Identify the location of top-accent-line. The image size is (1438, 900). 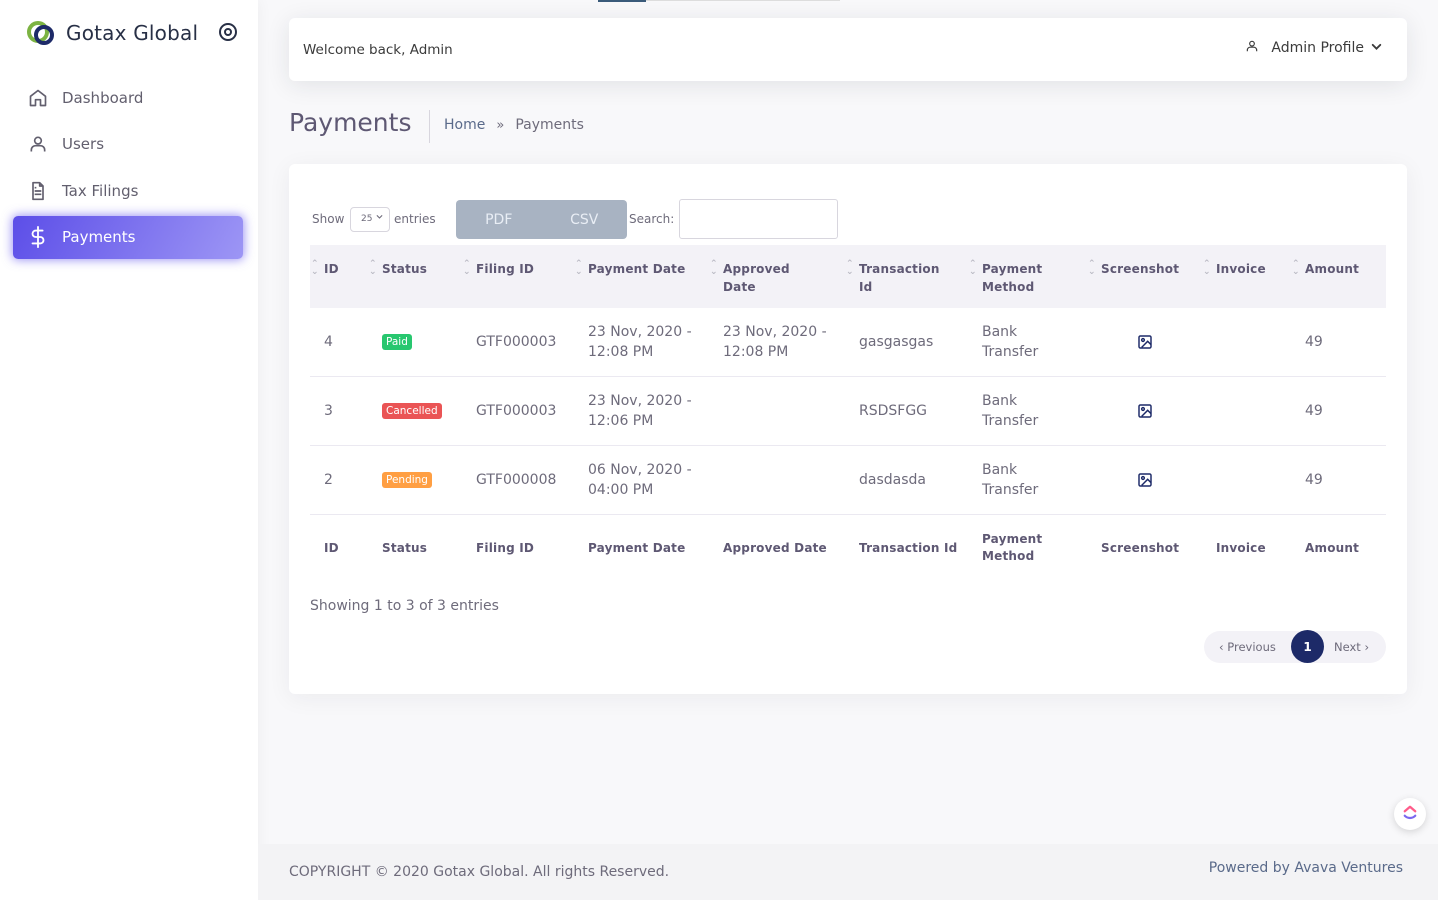
(743, 0).